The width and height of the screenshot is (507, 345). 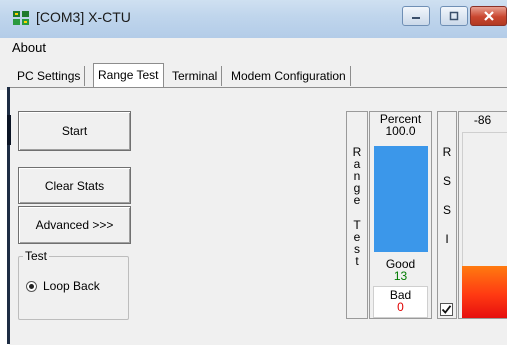 I want to click on range-test-vertical-label: R a n g e T e s t, so click(x=357, y=206).